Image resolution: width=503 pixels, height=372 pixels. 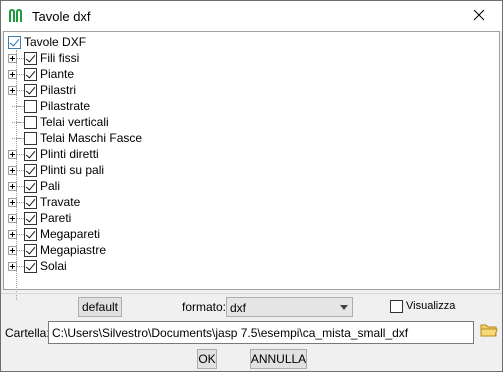 What do you see at coordinates (91, 138) in the screenshot?
I see `tree-item-label: Telai Maschi Fasce` at bounding box center [91, 138].